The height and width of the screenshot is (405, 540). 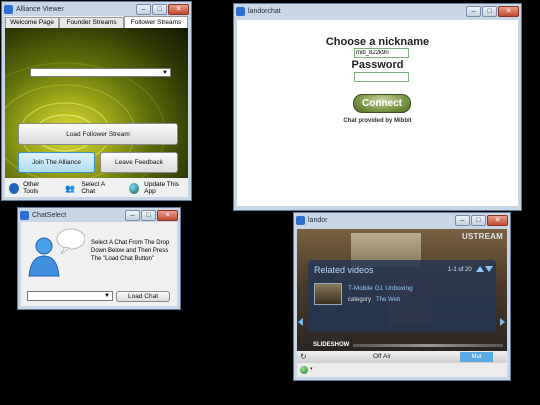 I want to click on window-title: landor, so click(x=318, y=220).